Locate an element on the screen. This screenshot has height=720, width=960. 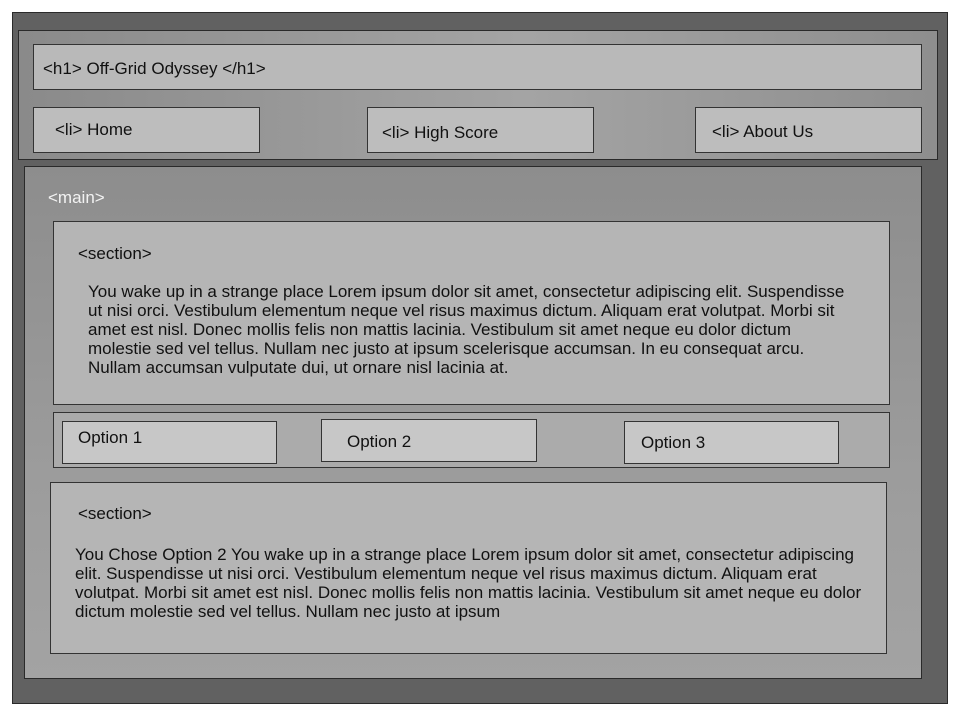
option-1-button: Option 1 is located at coordinates (169, 442).